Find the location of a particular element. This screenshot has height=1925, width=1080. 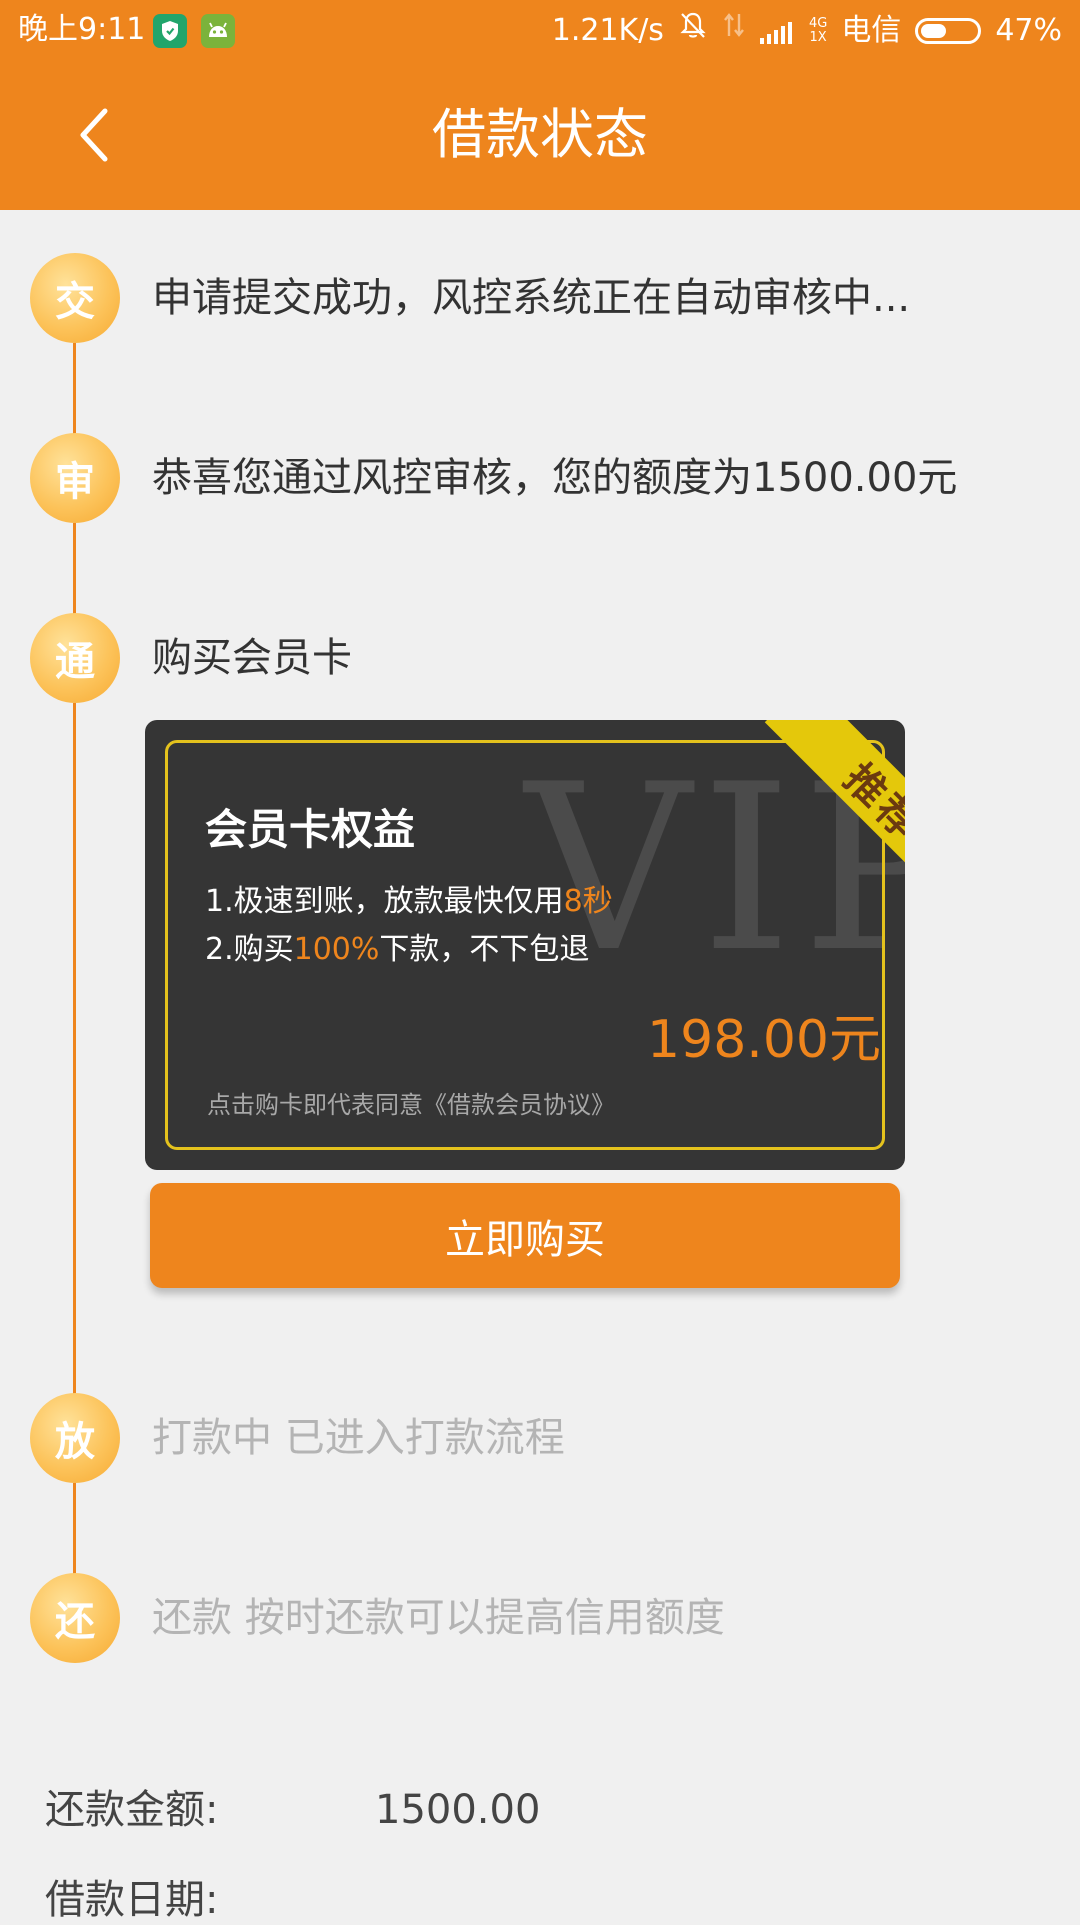

vip-card-price: 198.00元 is located at coordinates (764, 1040).